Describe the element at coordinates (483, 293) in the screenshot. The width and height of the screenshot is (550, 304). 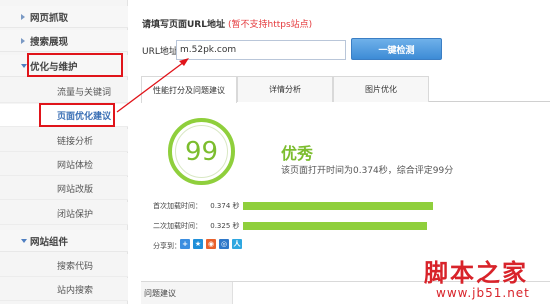
I see `watermark-url: www.jb51.net` at that location.